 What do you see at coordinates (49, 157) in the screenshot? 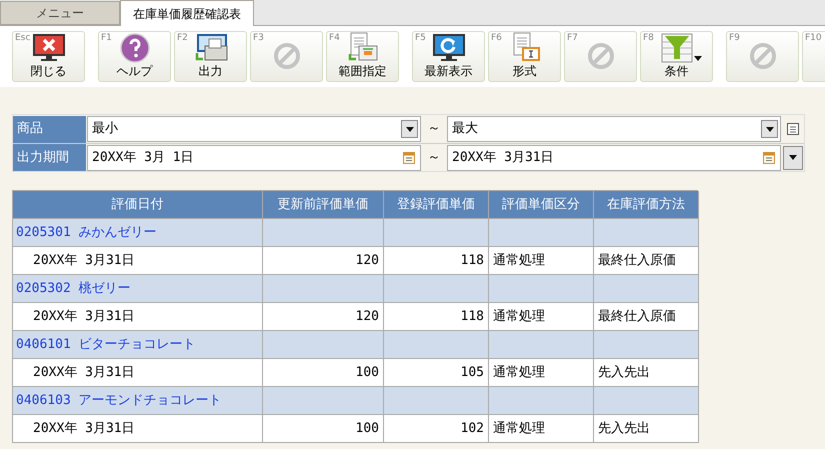
I see `field-label: 出力期間` at bounding box center [49, 157].